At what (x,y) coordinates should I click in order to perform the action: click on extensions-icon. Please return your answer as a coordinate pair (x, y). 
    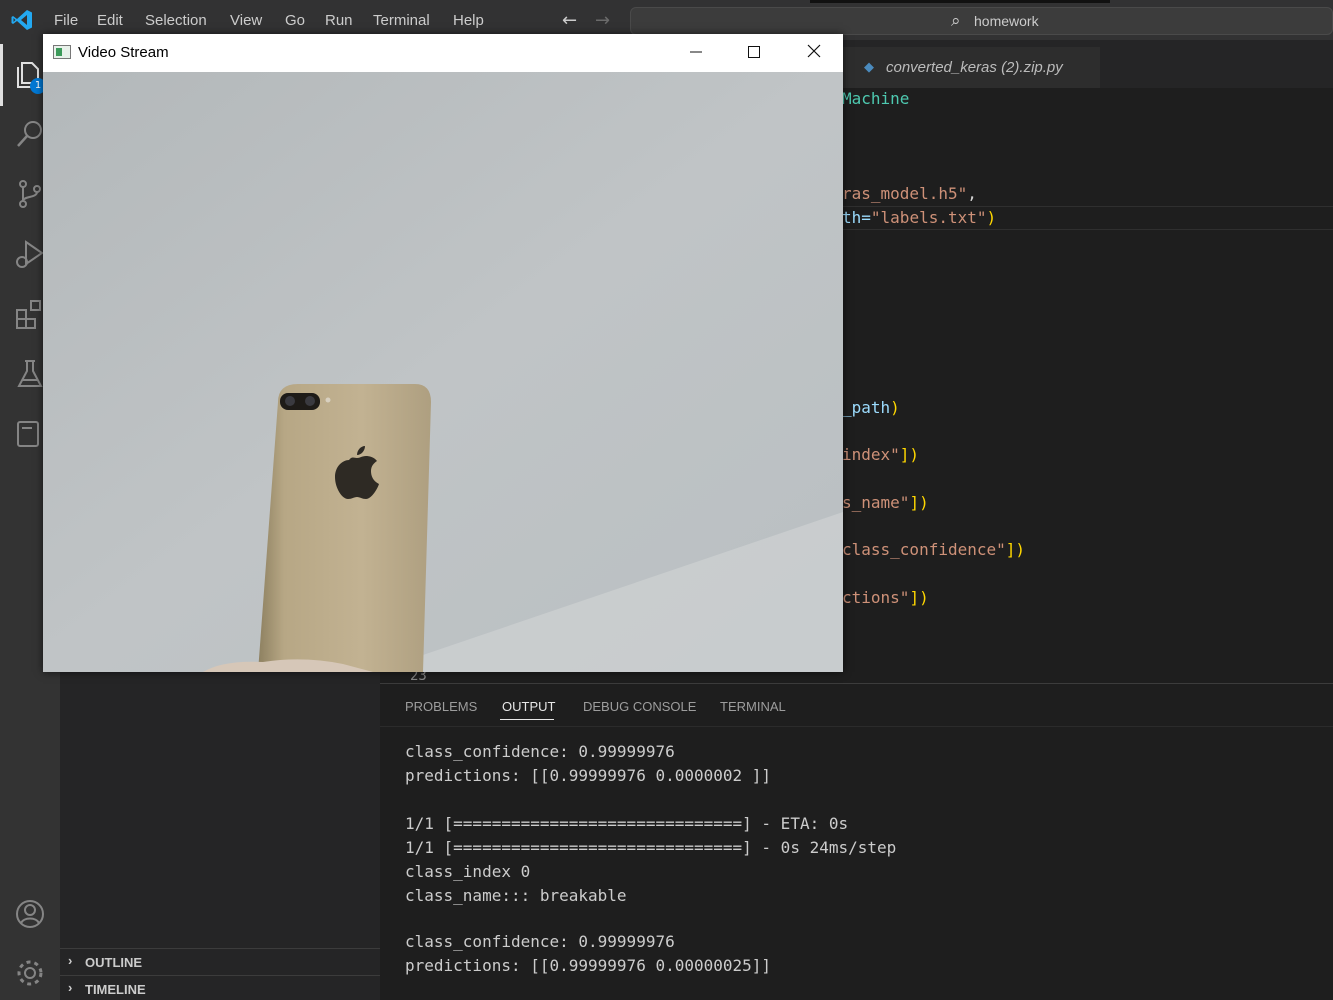
    Looking at the image, I should click on (30, 314).